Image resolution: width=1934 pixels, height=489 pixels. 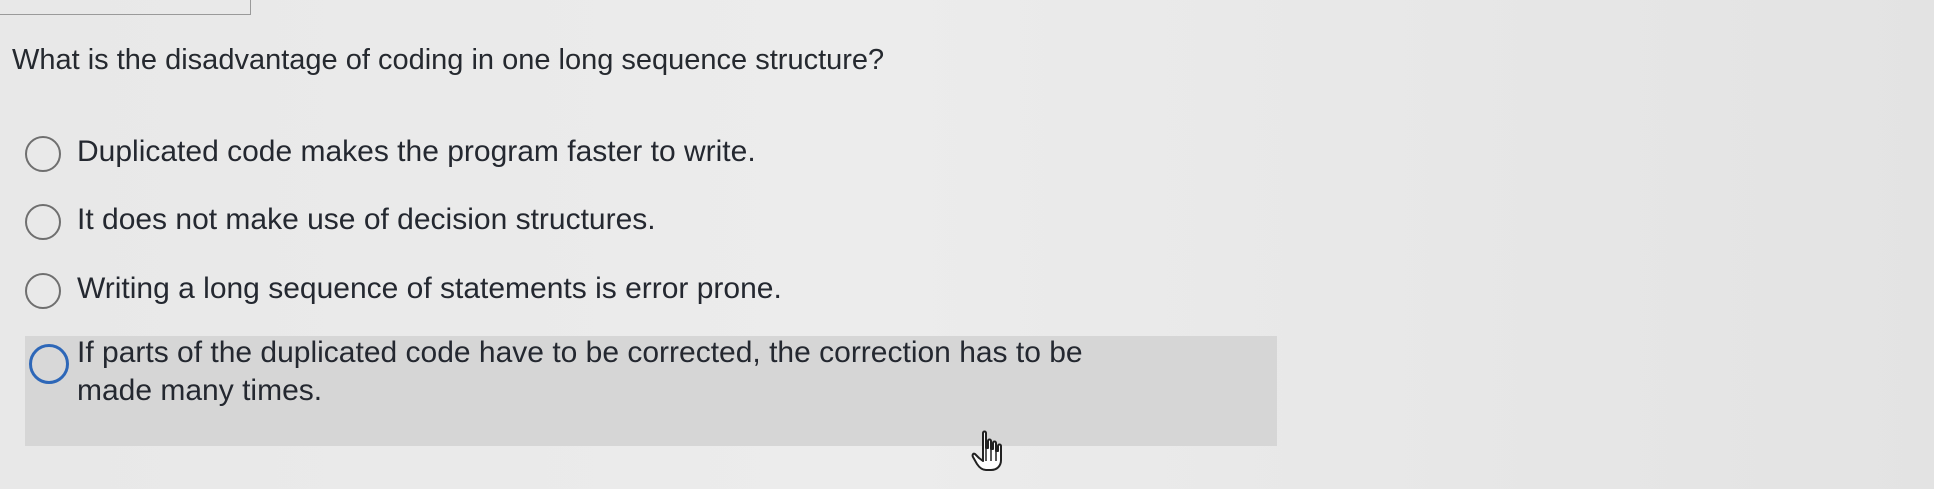 I want to click on header-frame, so click(x=125, y=7).